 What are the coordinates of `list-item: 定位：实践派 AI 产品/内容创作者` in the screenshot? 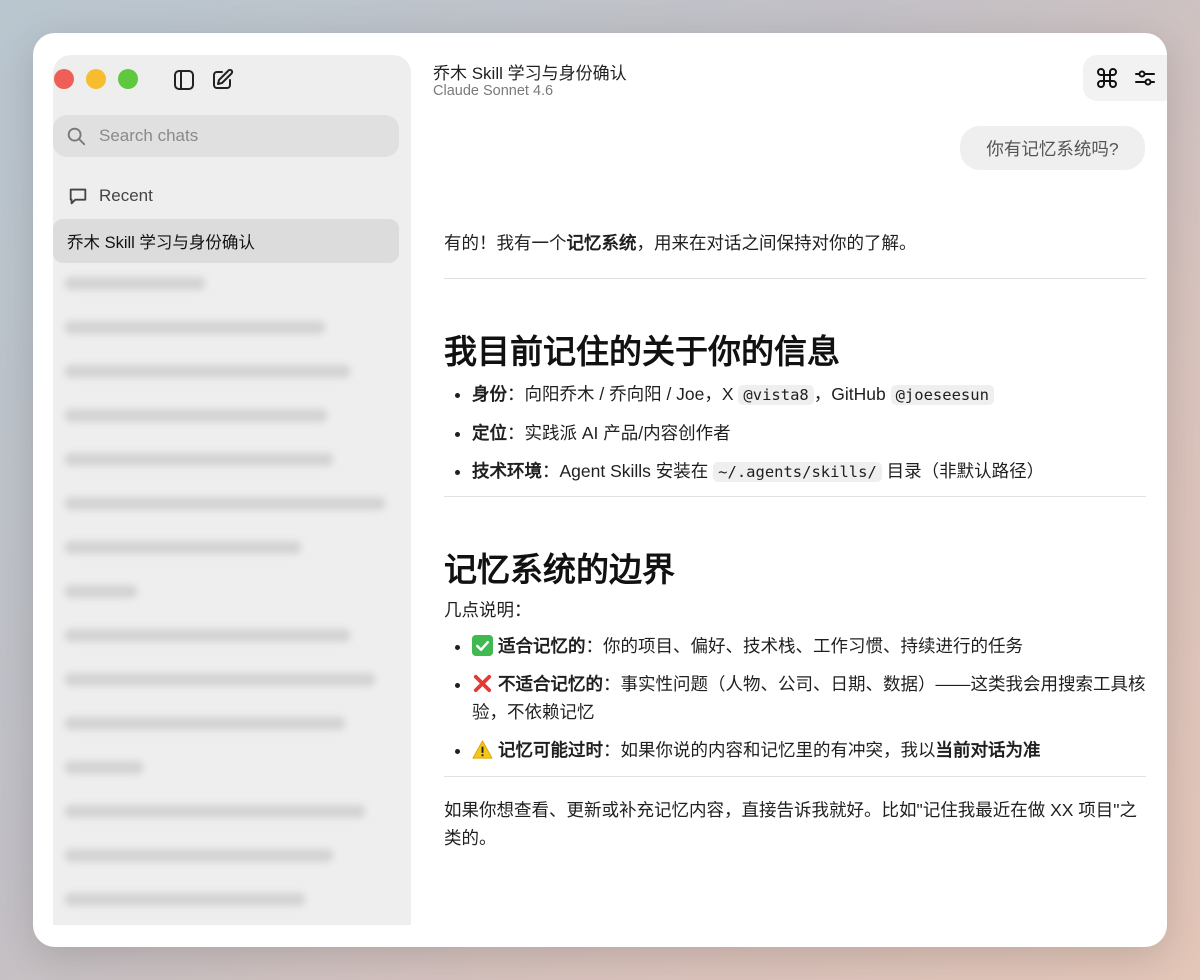 It's located at (809, 433).